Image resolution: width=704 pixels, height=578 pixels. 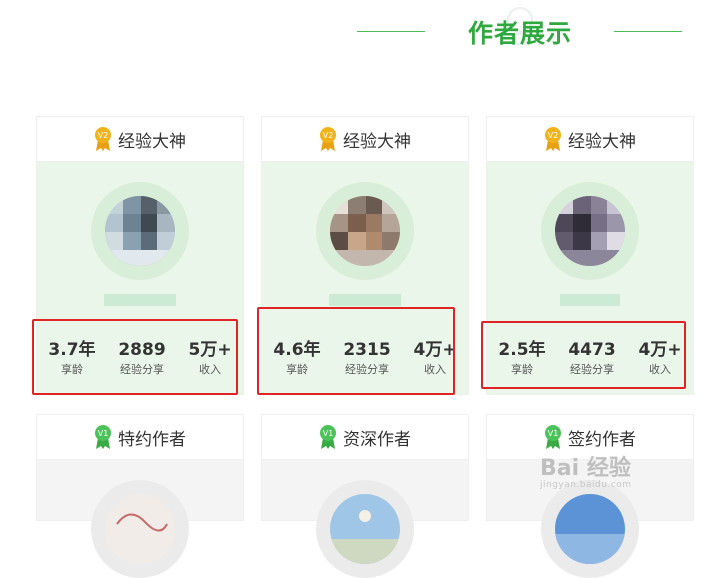 I want to click on author-card: V1 特约作者, so click(x=140, y=496).